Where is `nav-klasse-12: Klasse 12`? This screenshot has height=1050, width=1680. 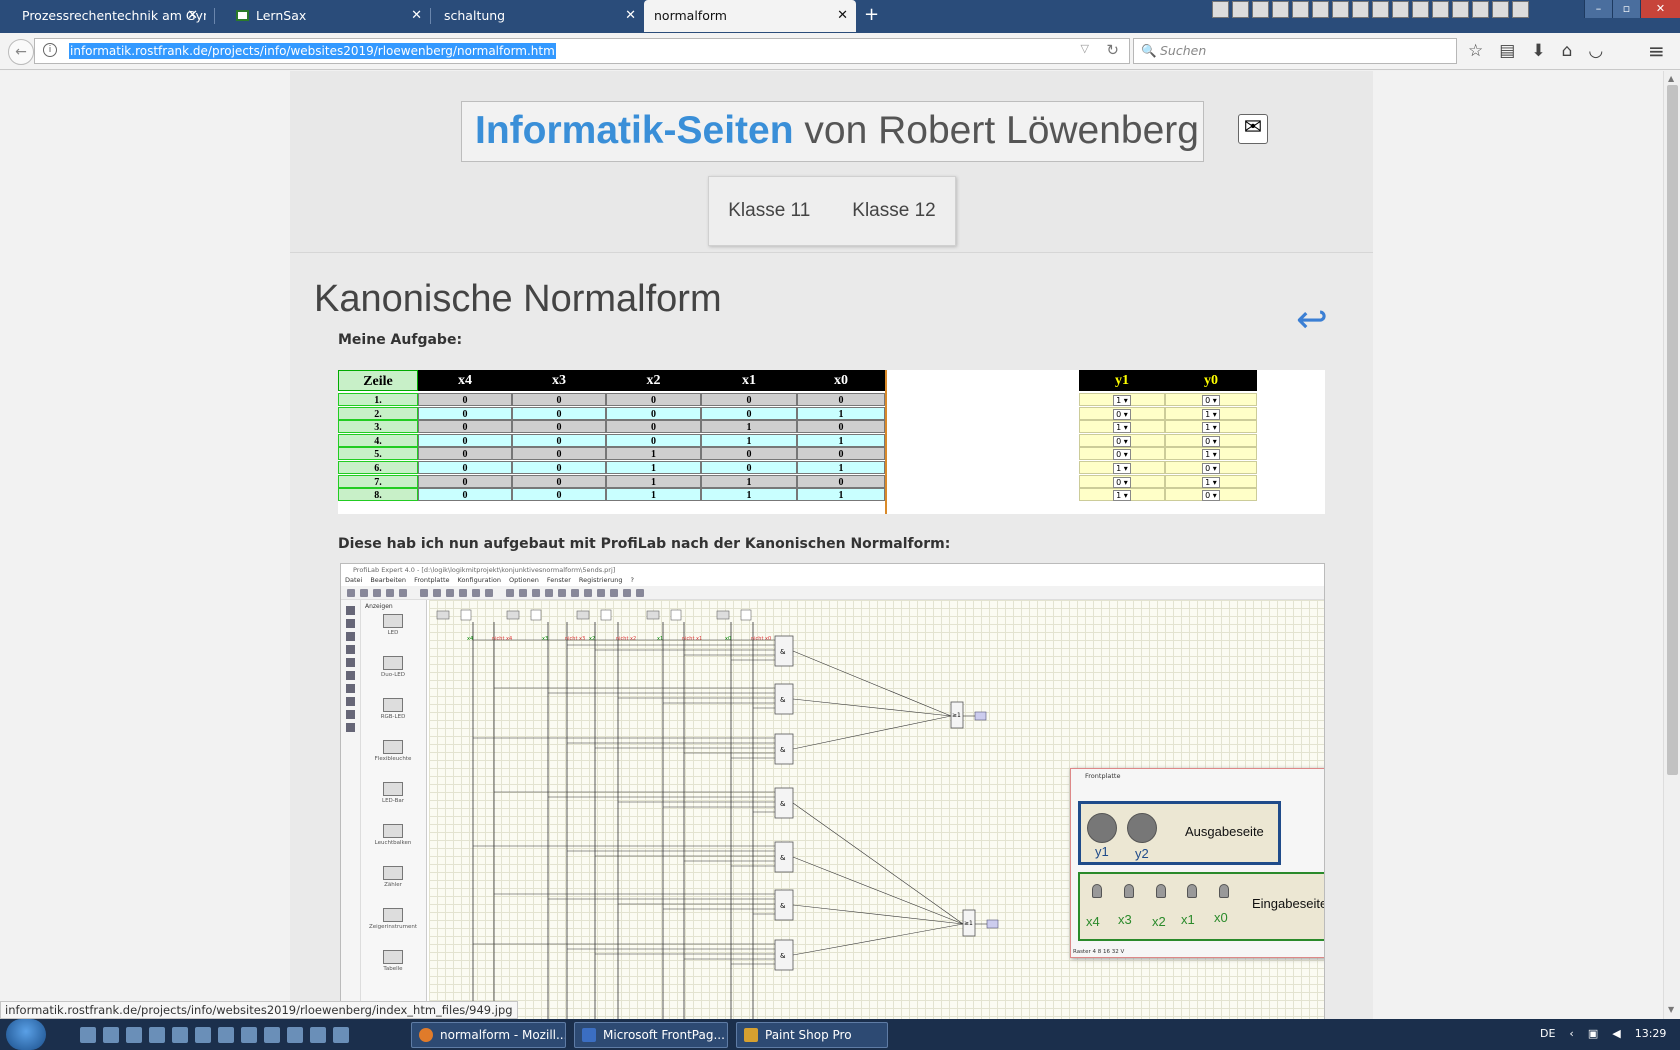
nav-klasse-12: Klasse 12 is located at coordinates (893, 211).